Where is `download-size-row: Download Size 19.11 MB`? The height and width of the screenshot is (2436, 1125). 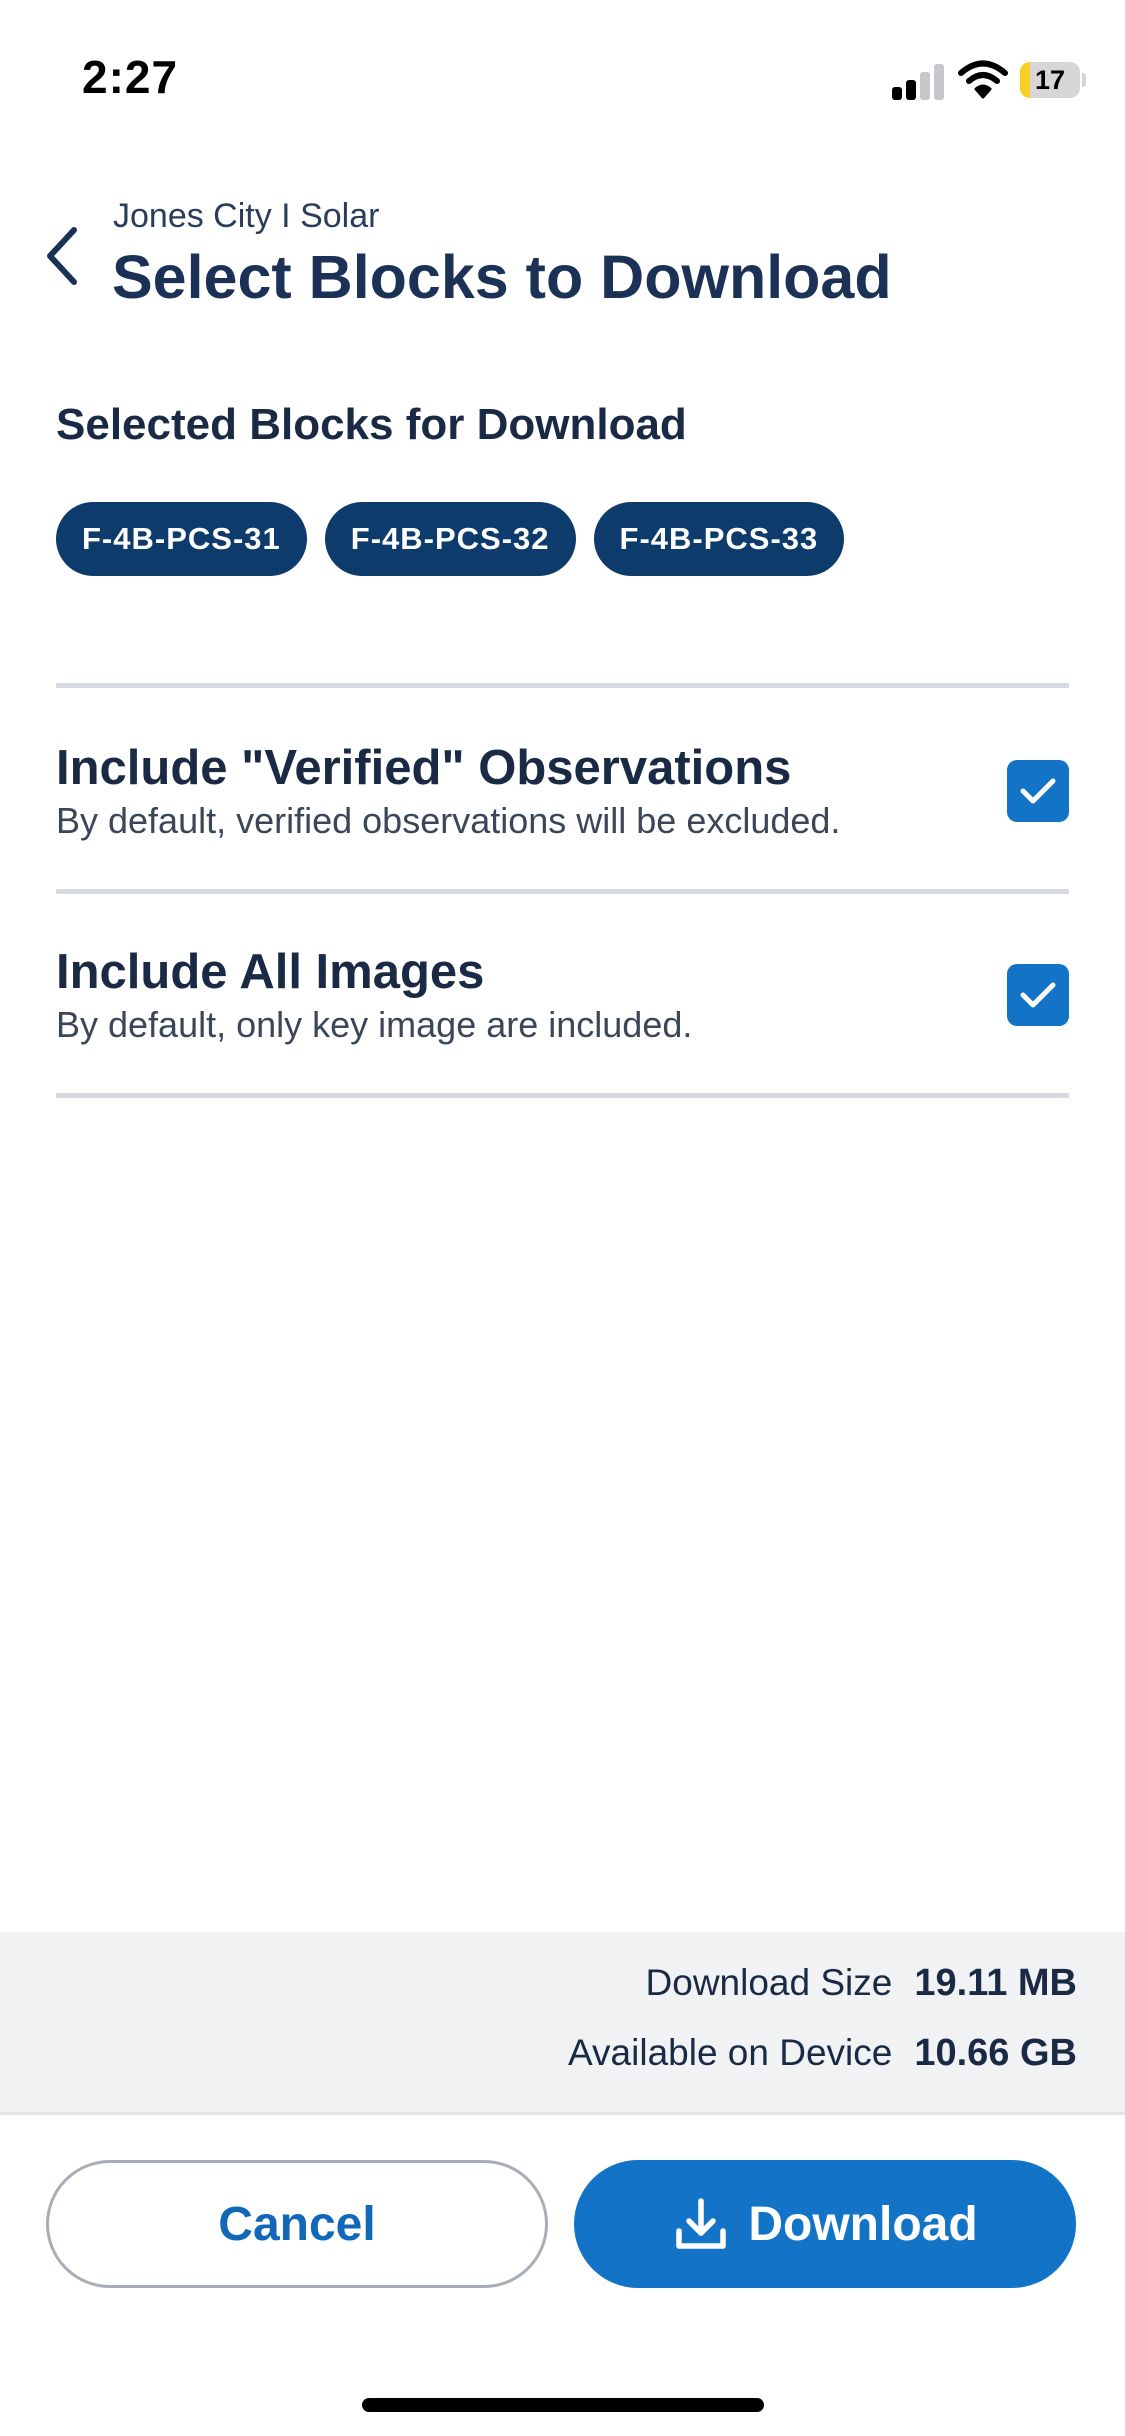 download-size-row: Download Size 19.11 MB is located at coordinates (861, 1983).